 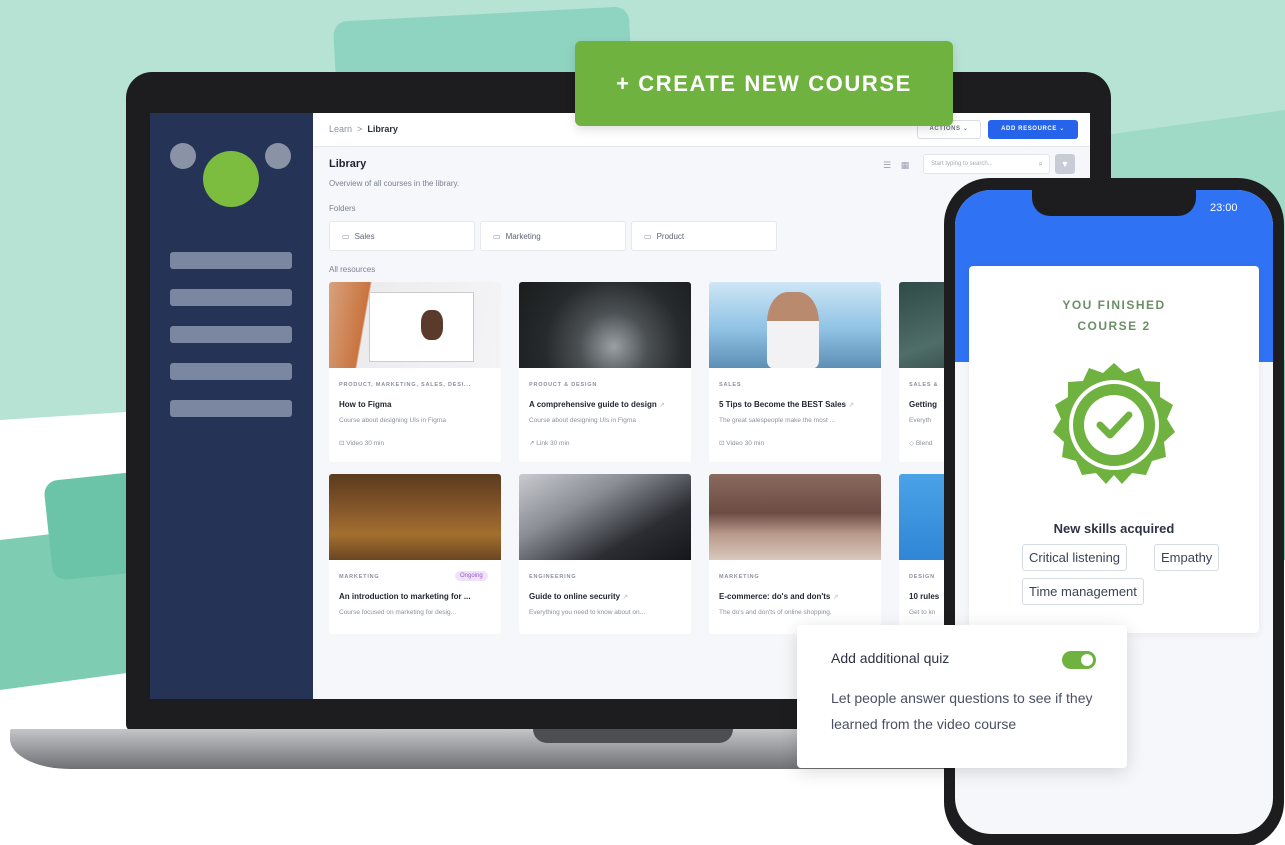 I want to click on phone-time: 23:00, so click(x=1224, y=208).